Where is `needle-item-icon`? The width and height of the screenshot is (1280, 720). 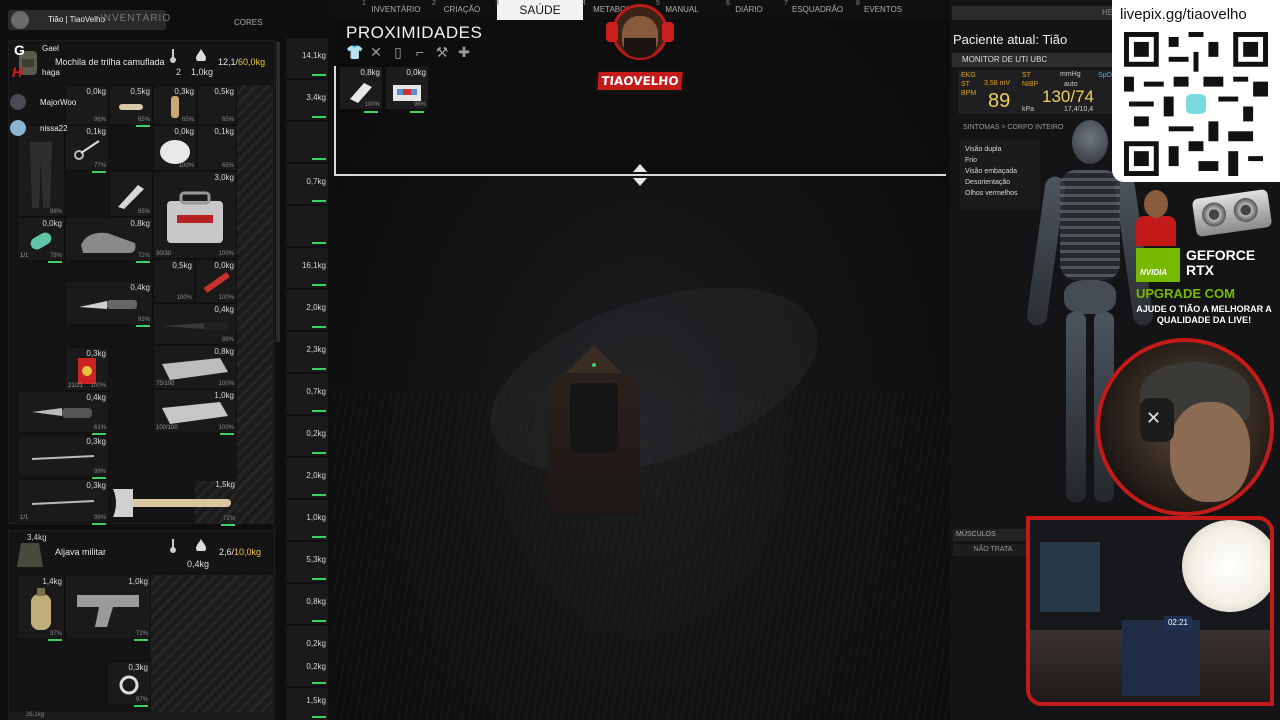 needle-item-icon is located at coordinates (63, 502).